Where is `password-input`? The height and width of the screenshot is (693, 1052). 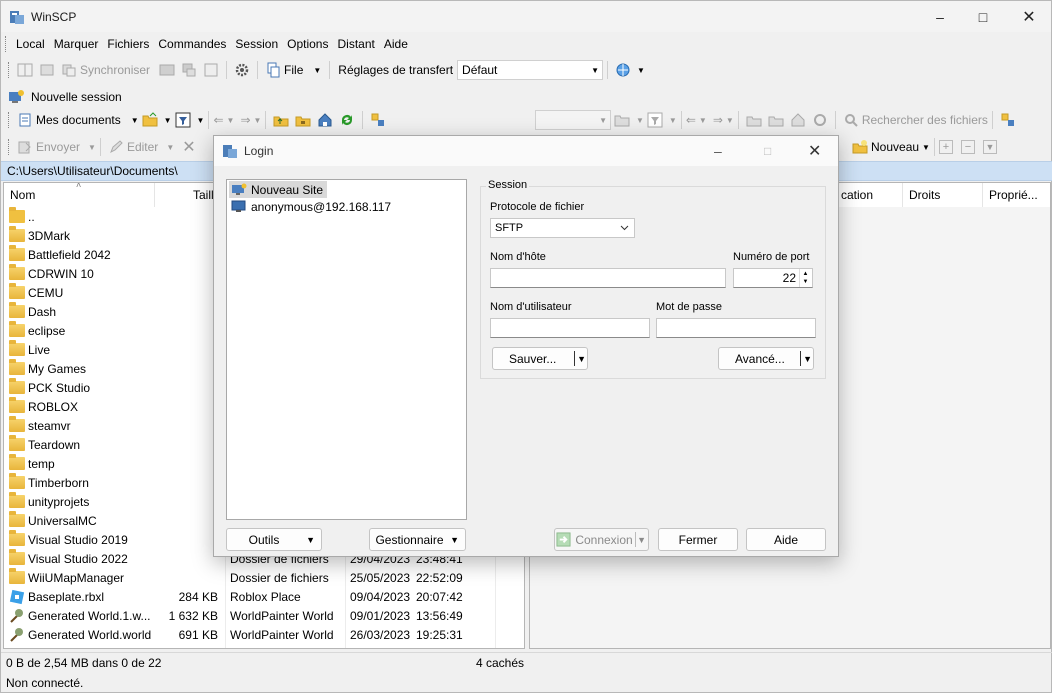
password-input is located at coordinates (736, 328).